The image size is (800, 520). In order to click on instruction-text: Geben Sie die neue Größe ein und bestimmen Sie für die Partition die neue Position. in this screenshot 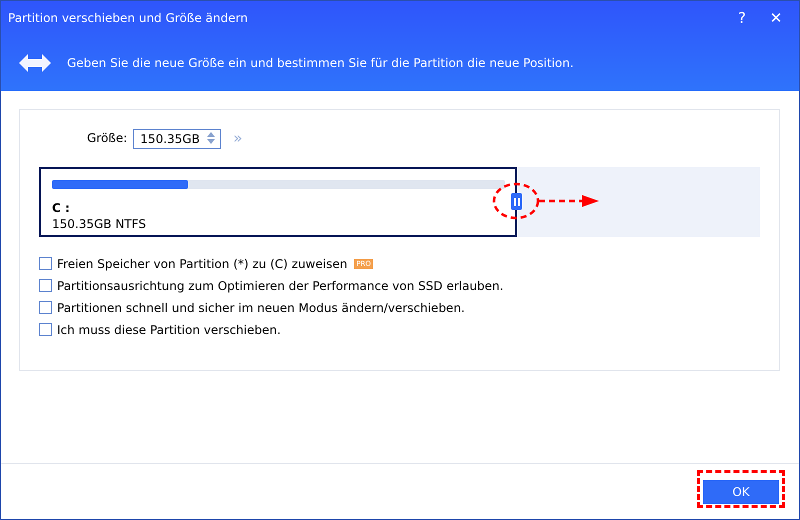, I will do `click(320, 63)`.